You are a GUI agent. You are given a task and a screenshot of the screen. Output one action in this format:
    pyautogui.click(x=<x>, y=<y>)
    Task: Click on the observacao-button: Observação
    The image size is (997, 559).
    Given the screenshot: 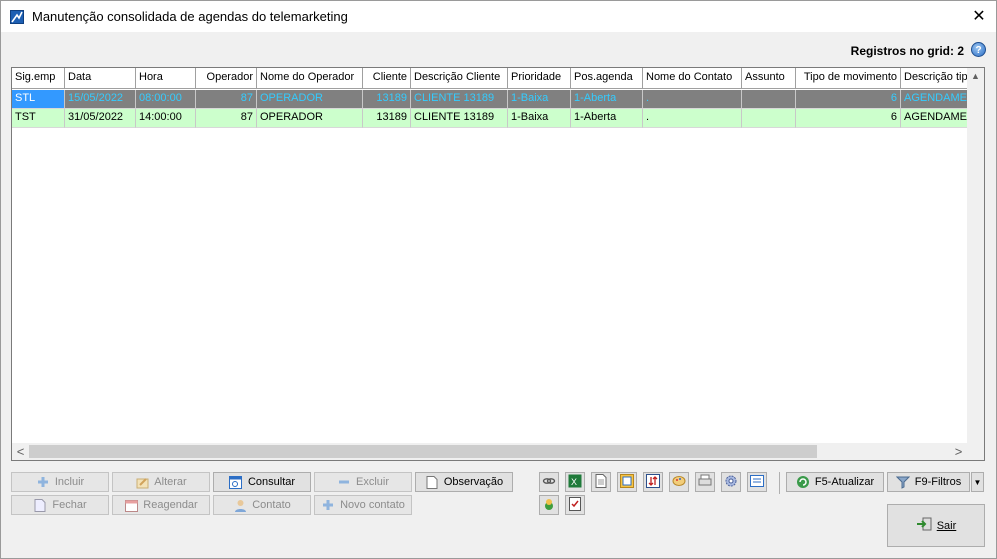 What is the action you would take?
    pyautogui.click(x=464, y=482)
    